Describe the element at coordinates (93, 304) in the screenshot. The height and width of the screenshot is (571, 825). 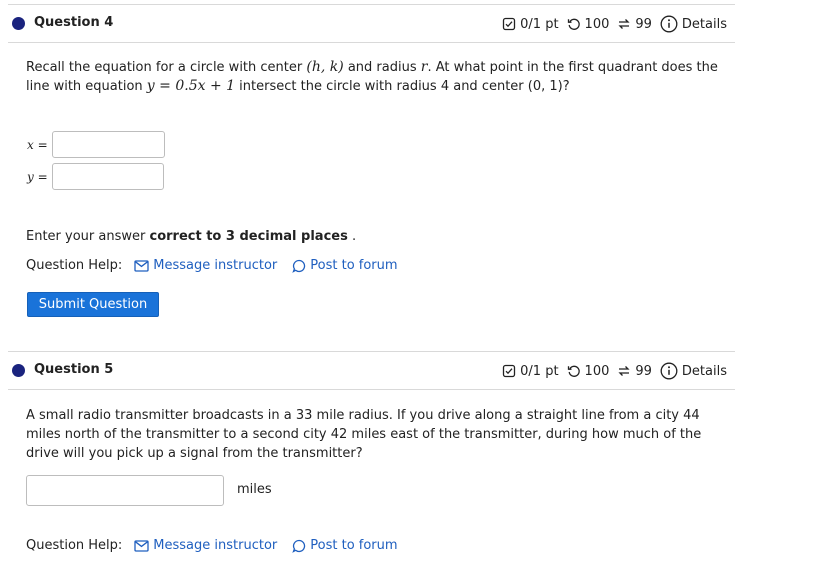
I see `submit-question-button: Submit Question` at that location.